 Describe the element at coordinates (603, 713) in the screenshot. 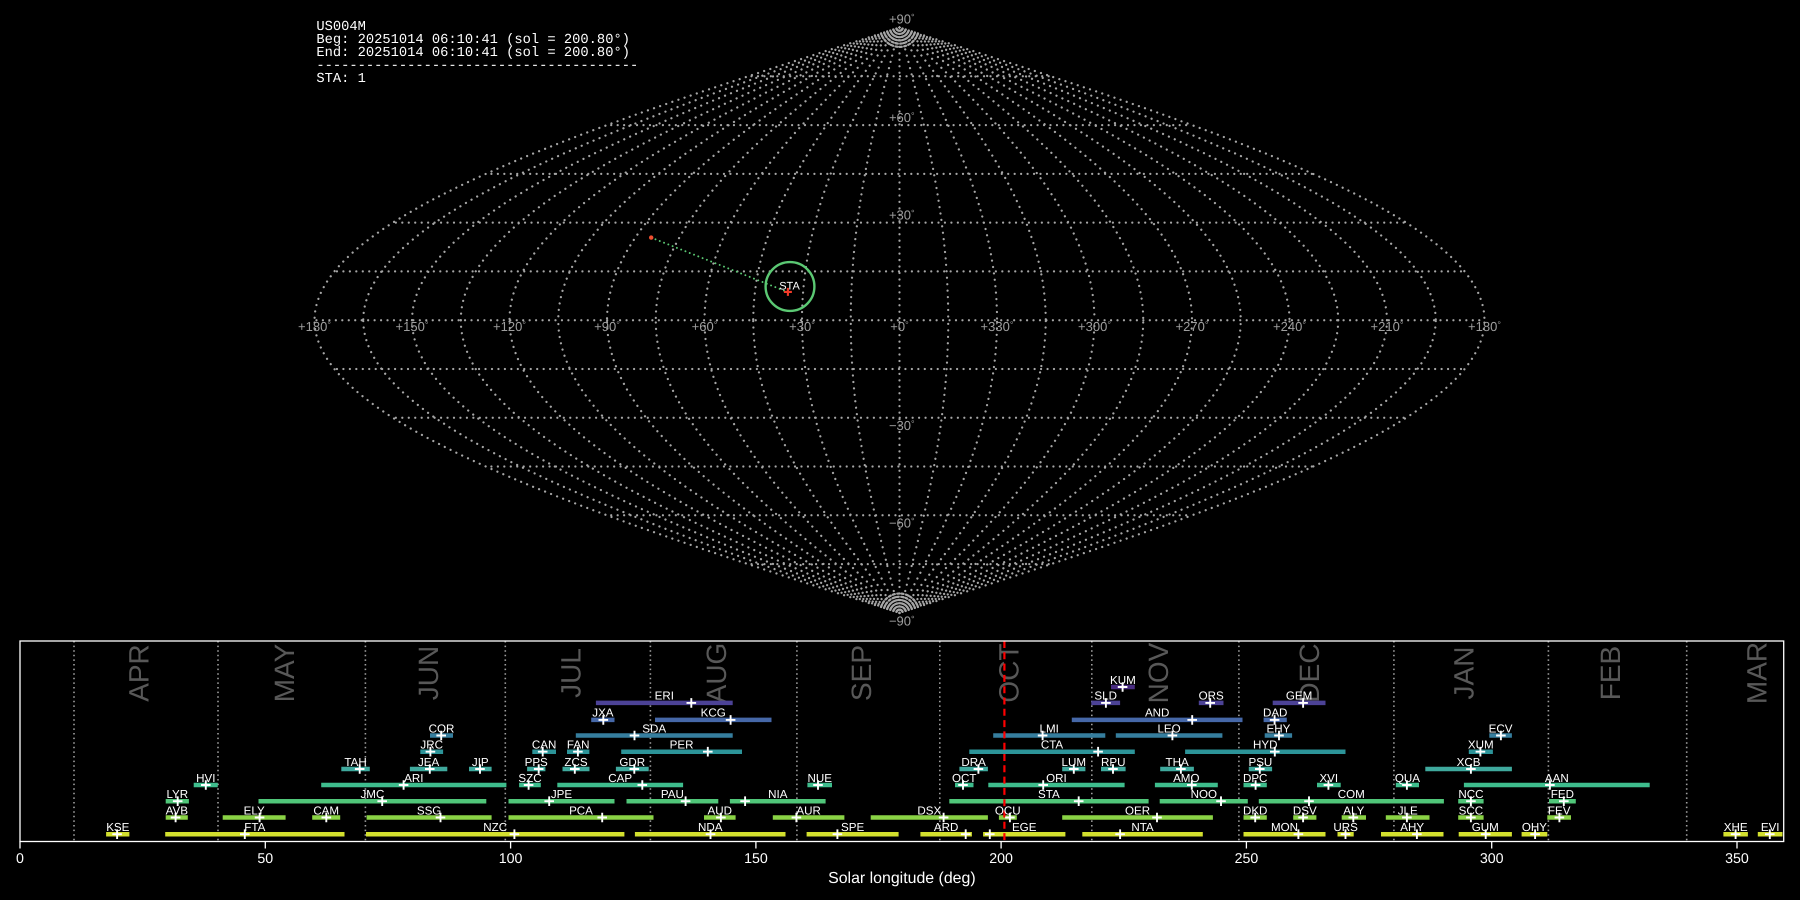

I see `svg-text: JXA` at that location.